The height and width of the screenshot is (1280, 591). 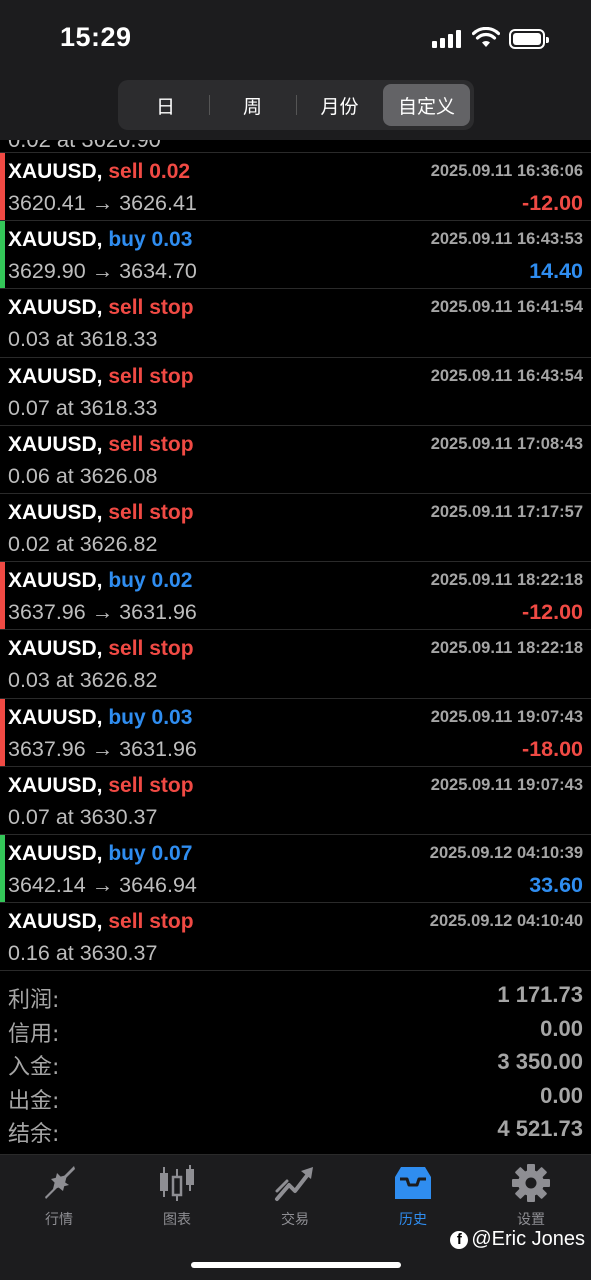 I want to click on trade-timestamp: 2025.09.11 17:08:43, so click(x=506, y=443).